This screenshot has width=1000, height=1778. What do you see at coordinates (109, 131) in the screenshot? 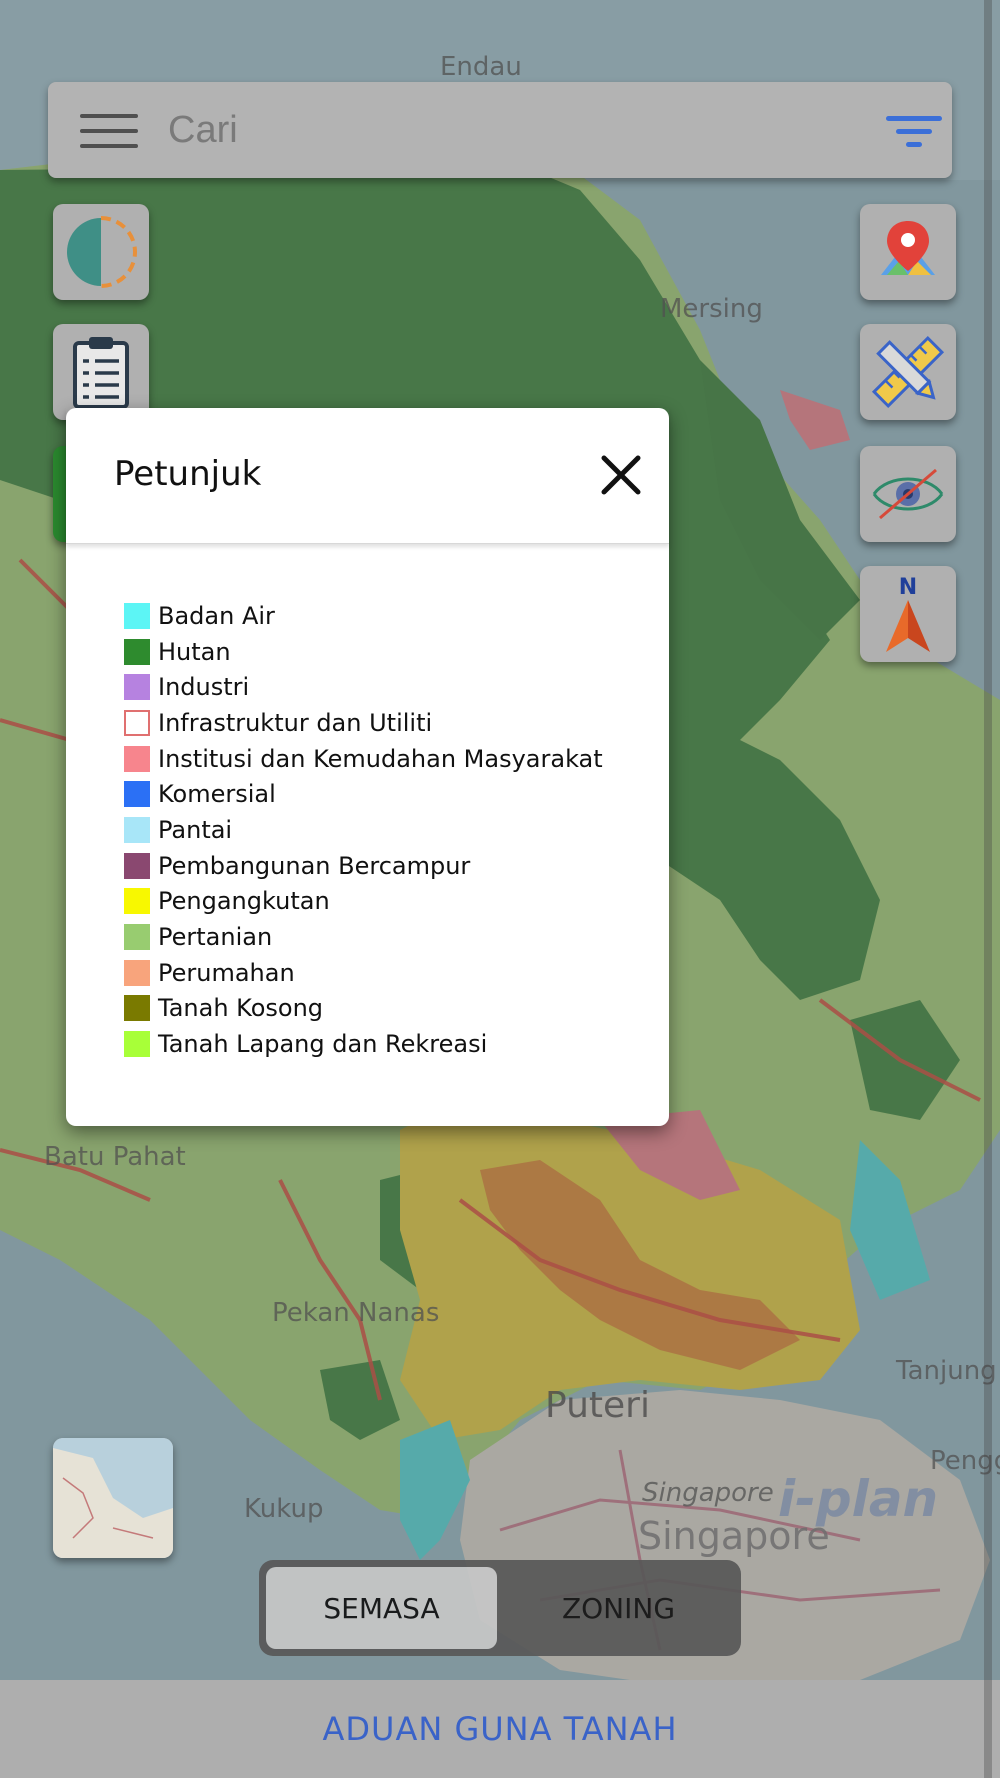
I see `hamburger-icon` at bounding box center [109, 131].